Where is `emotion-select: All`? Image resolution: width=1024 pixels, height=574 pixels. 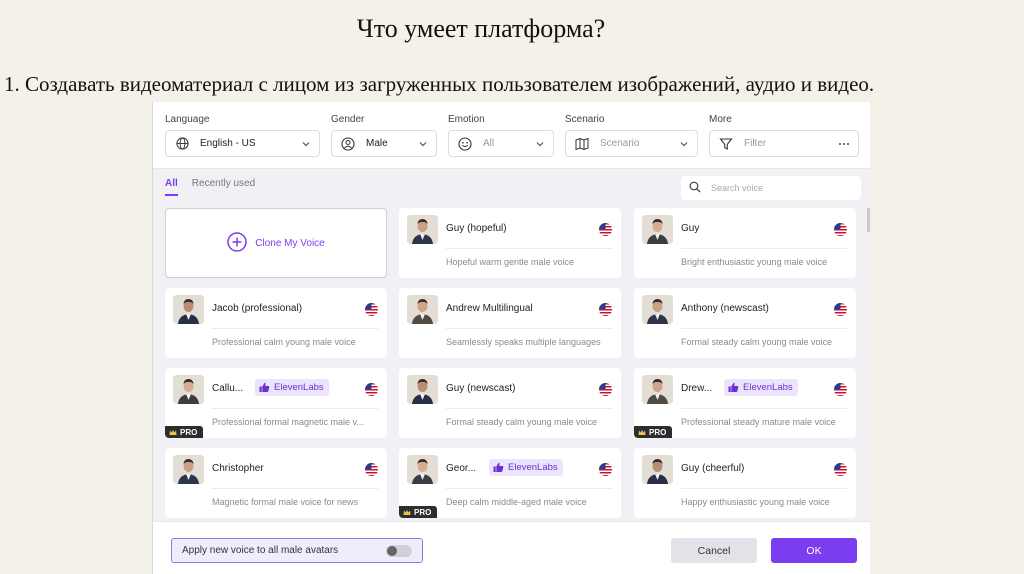 emotion-select: All is located at coordinates (501, 143).